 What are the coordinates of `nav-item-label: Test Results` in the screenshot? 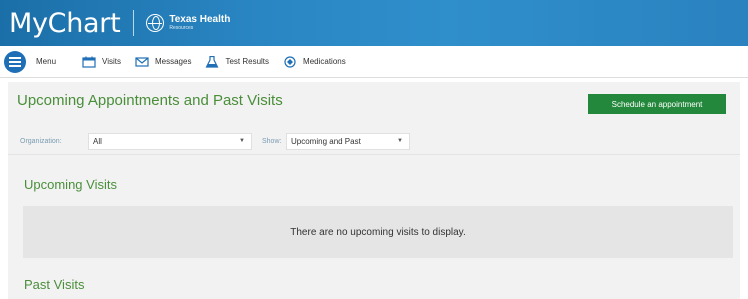 It's located at (247, 61).